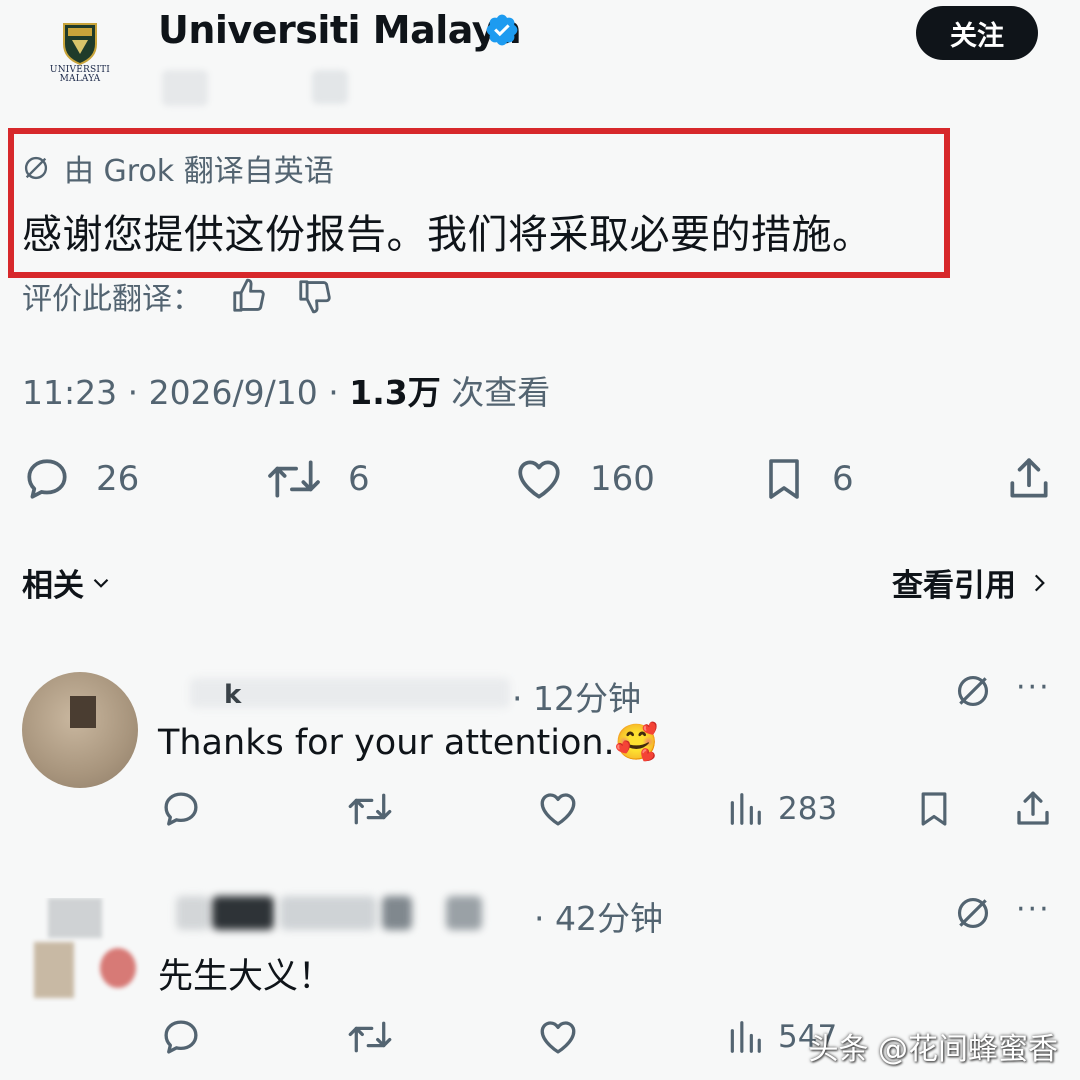  What do you see at coordinates (112, 299) in the screenshot?
I see `rate-label: 评价此翻译：` at bounding box center [112, 299].